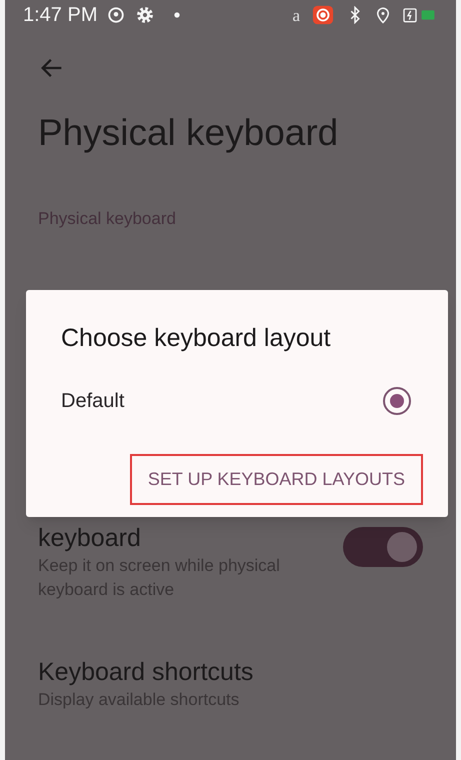  What do you see at coordinates (177, 15) in the screenshot?
I see `dot-icon` at bounding box center [177, 15].